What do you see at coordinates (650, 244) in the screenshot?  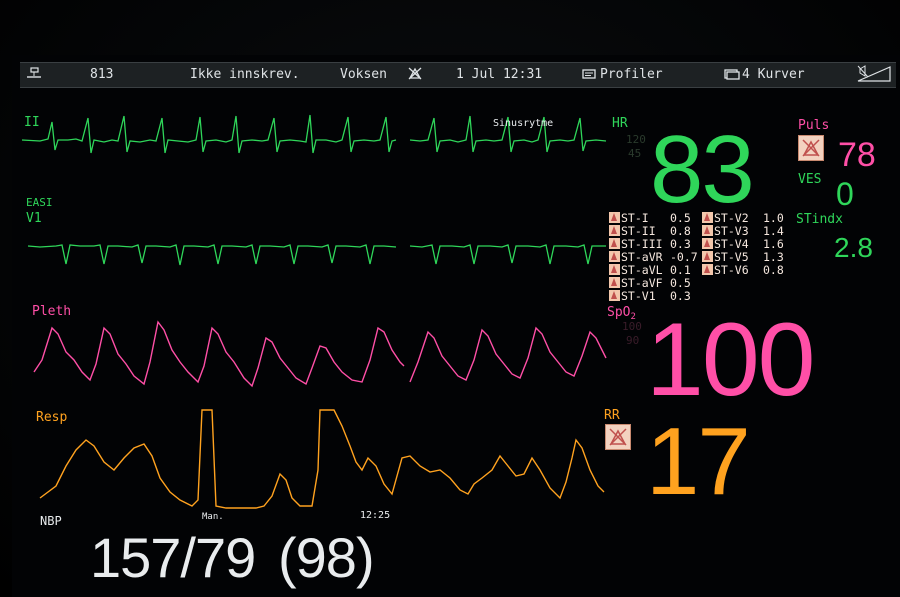 I see `st-row: ST-III 0.3` at bounding box center [650, 244].